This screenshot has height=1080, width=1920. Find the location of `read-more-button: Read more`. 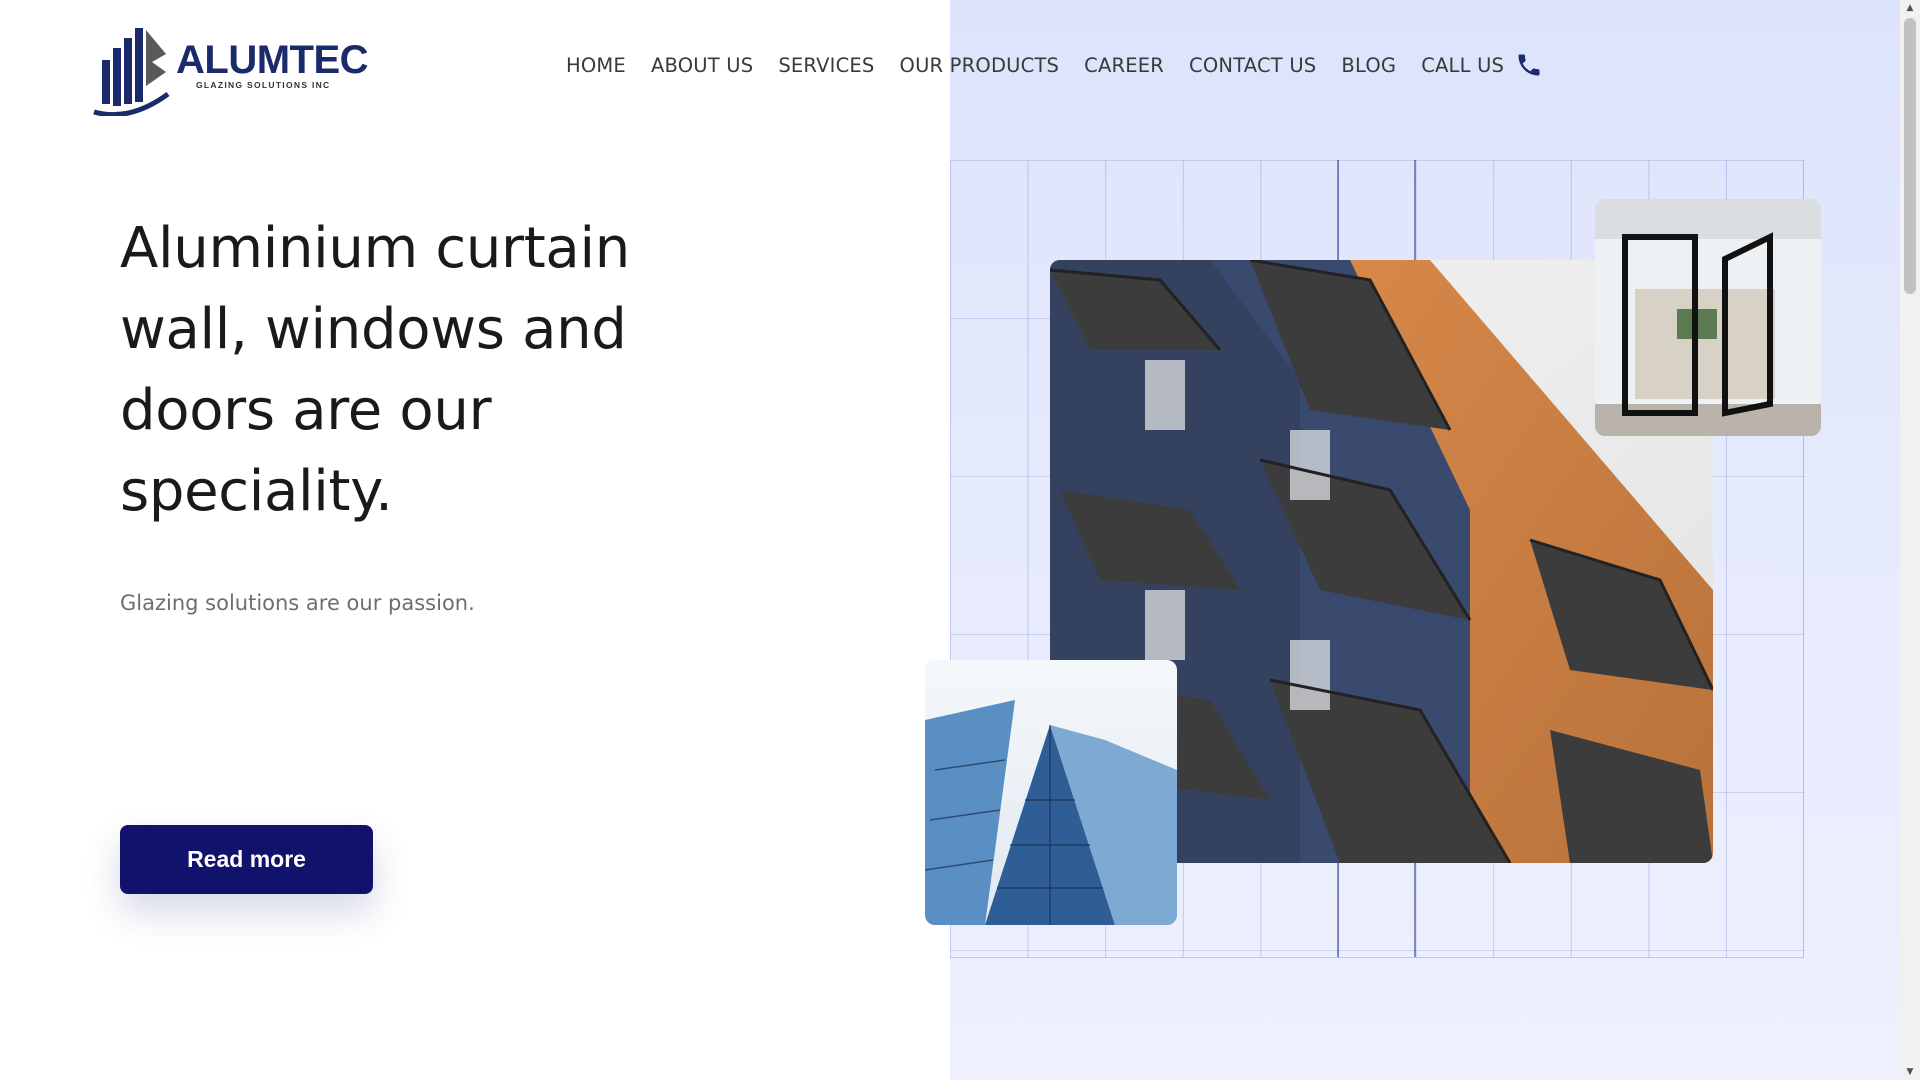

read-more-button: Read more is located at coordinates (246, 859).